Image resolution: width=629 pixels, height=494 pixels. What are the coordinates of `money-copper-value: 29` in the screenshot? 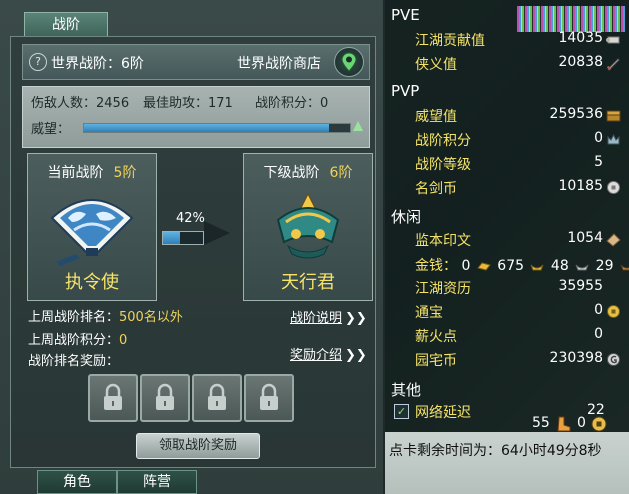 It's located at (604, 266).